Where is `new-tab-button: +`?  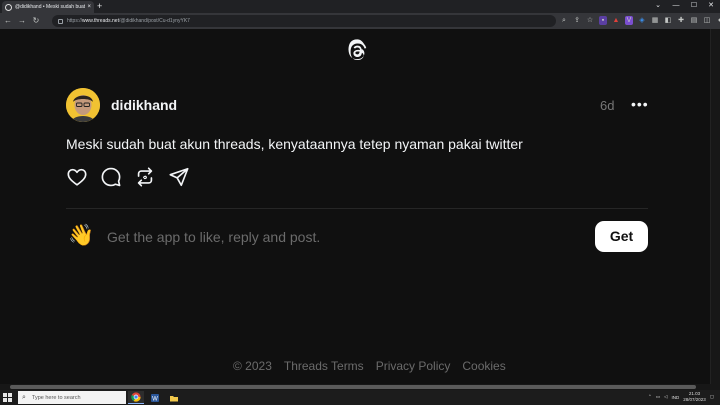 new-tab-button: + is located at coordinates (99, 6).